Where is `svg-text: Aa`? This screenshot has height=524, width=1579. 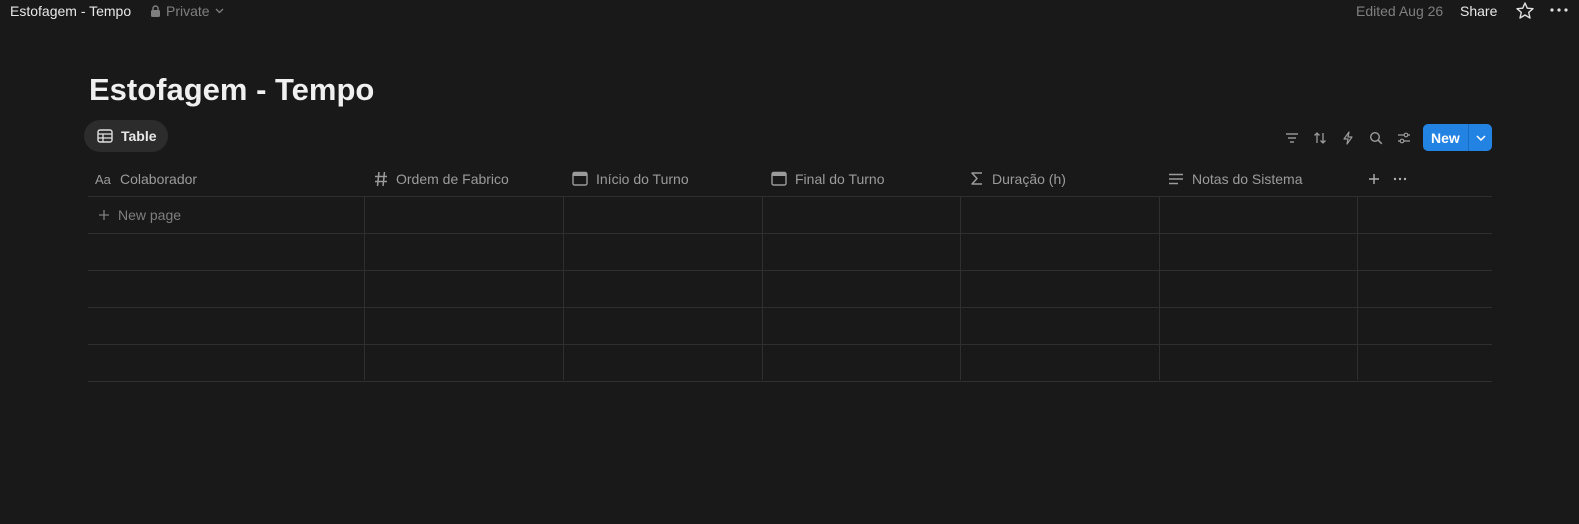 svg-text: Aa is located at coordinates (103, 179).